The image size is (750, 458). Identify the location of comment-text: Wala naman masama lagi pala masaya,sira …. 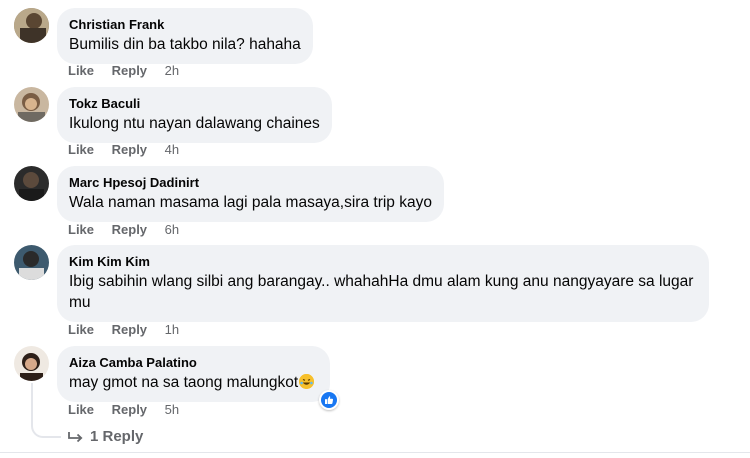
(250, 202).